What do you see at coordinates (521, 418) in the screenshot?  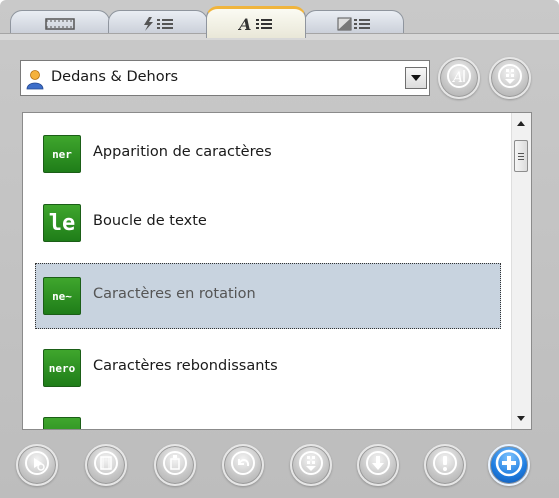 I see `scroll-down-icon` at bounding box center [521, 418].